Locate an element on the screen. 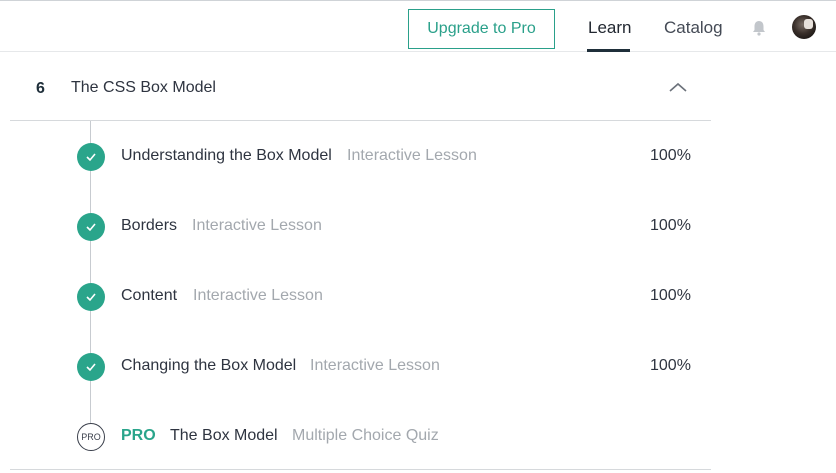  avatar is located at coordinates (804, 27).